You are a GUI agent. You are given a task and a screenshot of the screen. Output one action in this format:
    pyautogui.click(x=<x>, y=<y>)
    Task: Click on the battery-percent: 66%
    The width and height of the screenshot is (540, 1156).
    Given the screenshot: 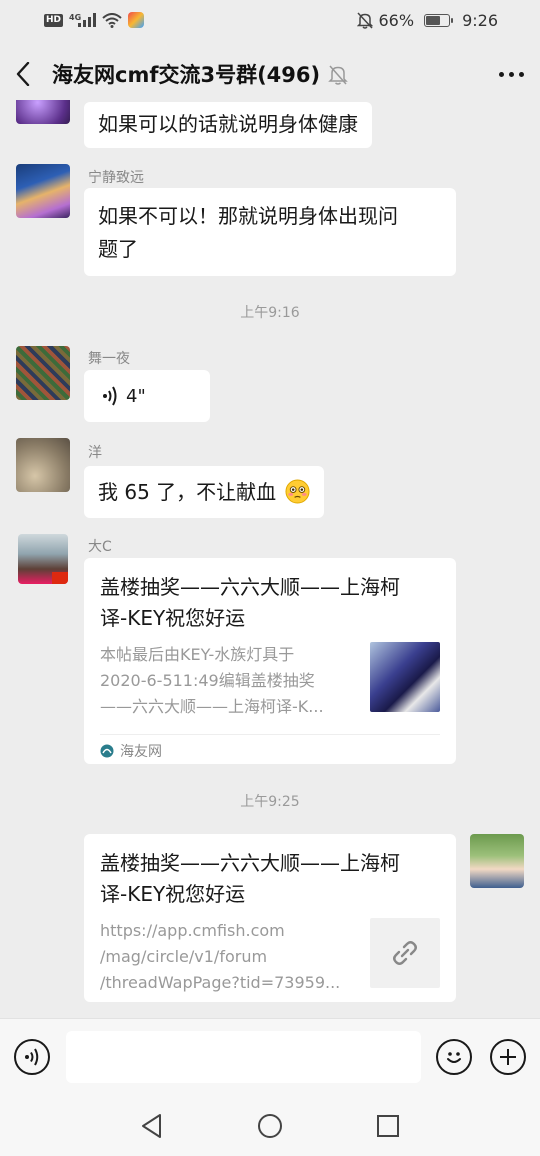 What is the action you would take?
    pyautogui.click(x=396, y=20)
    